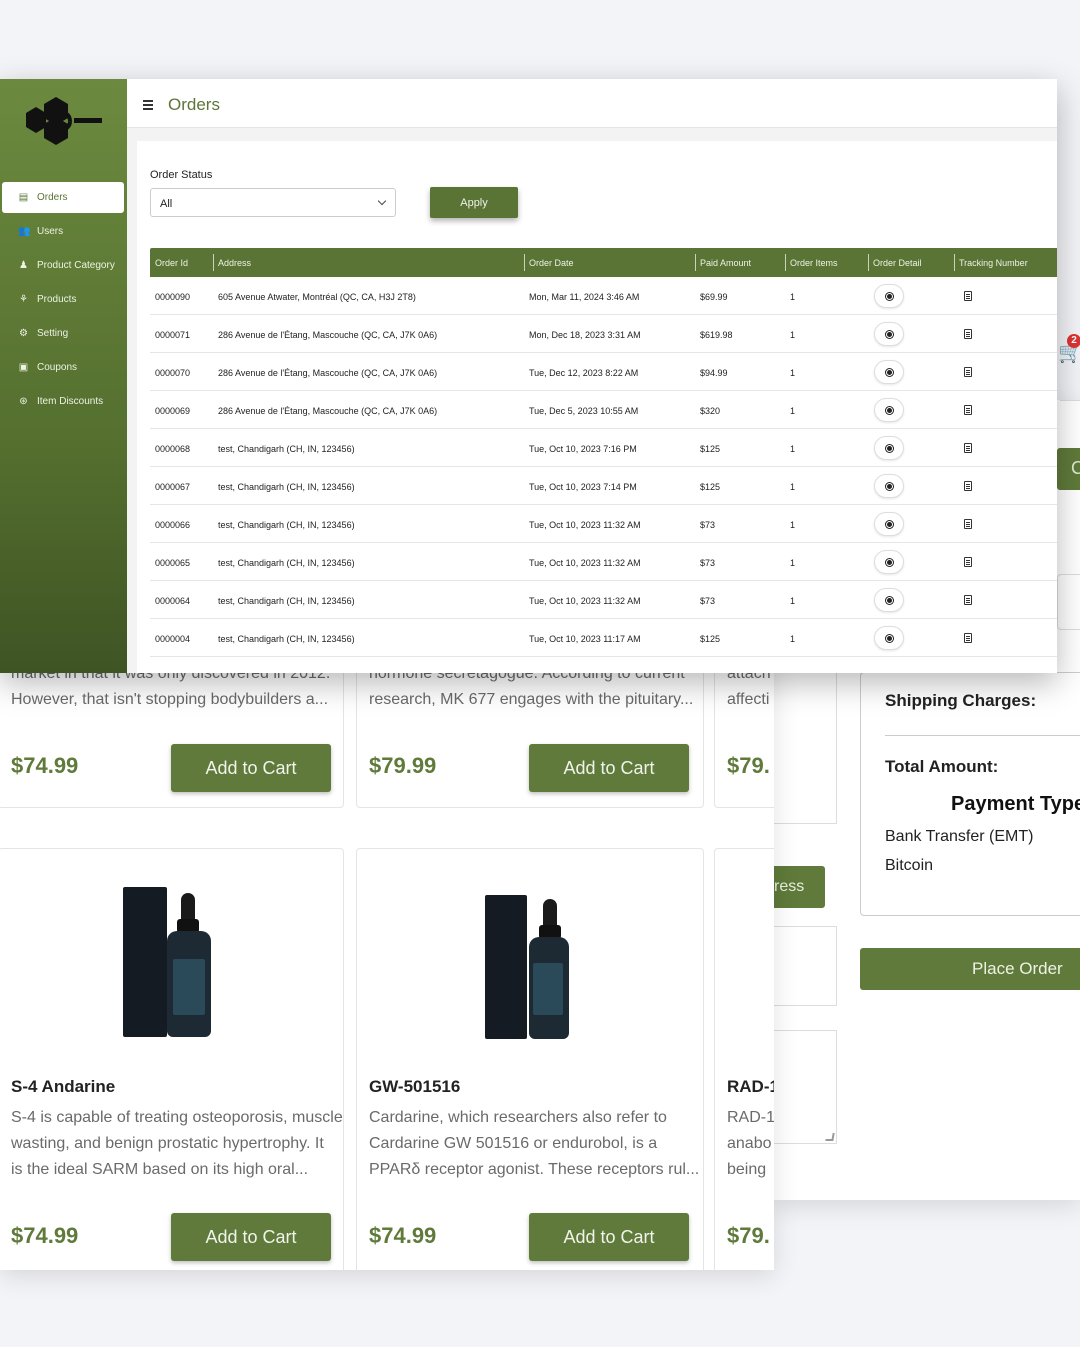 This screenshot has width=1080, height=1347. Describe the element at coordinates (1068, 602) in the screenshot. I see `coupon-field-edge` at that location.